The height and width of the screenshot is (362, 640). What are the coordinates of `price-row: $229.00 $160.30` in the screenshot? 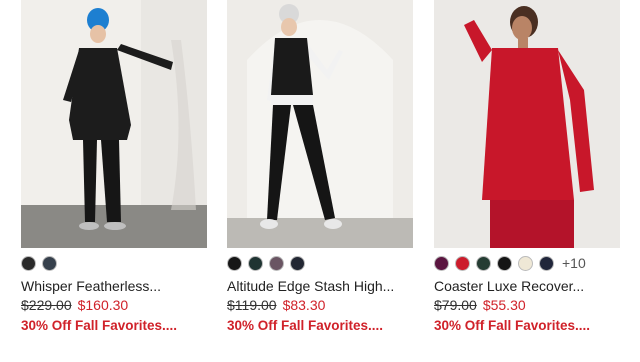 It's located at (114, 305).